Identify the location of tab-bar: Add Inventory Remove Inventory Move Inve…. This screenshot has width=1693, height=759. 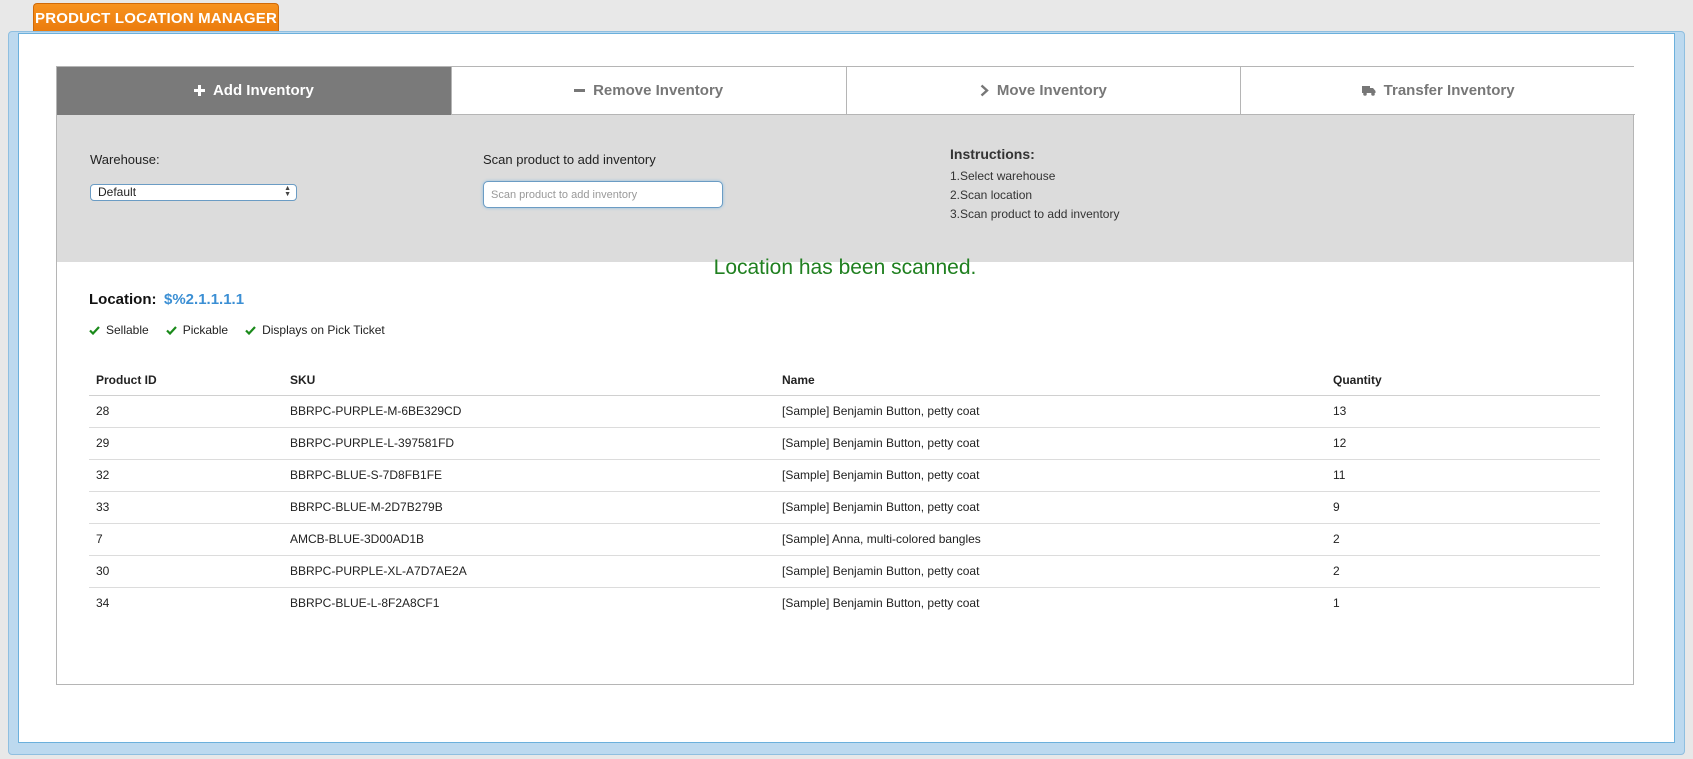
(846, 91).